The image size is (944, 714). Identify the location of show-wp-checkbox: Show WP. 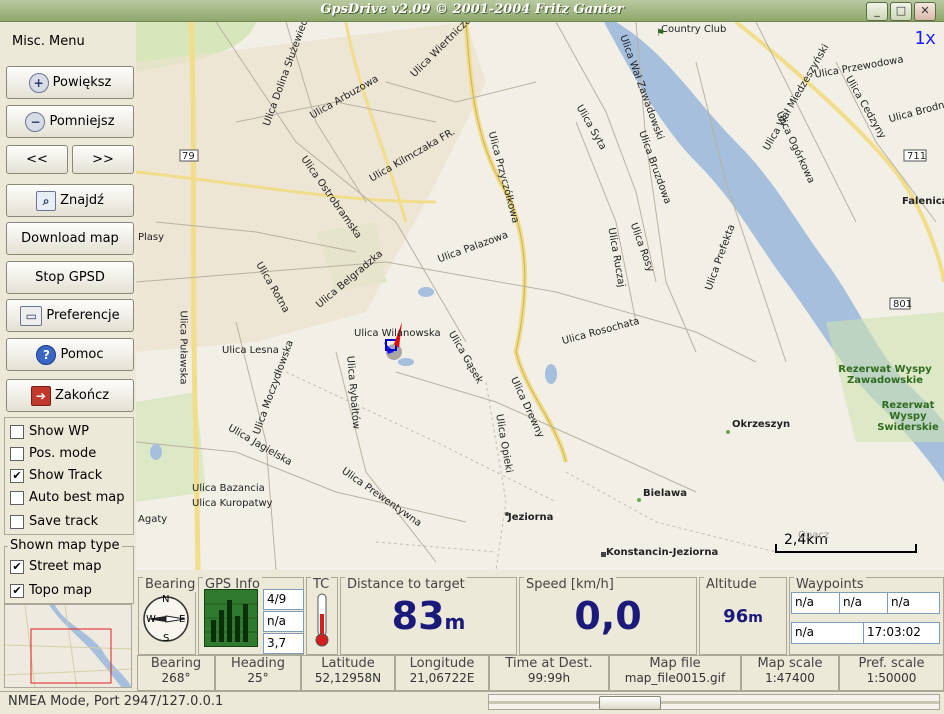
(49, 431).